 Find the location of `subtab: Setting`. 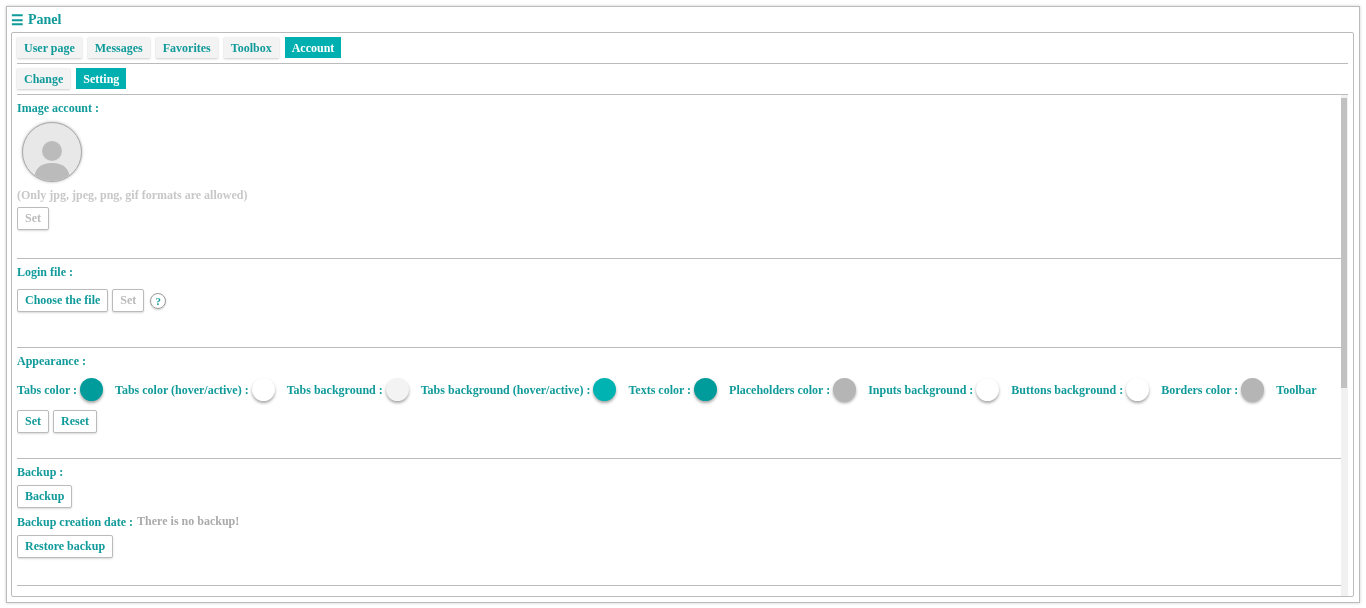

subtab: Setting is located at coordinates (101, 78).